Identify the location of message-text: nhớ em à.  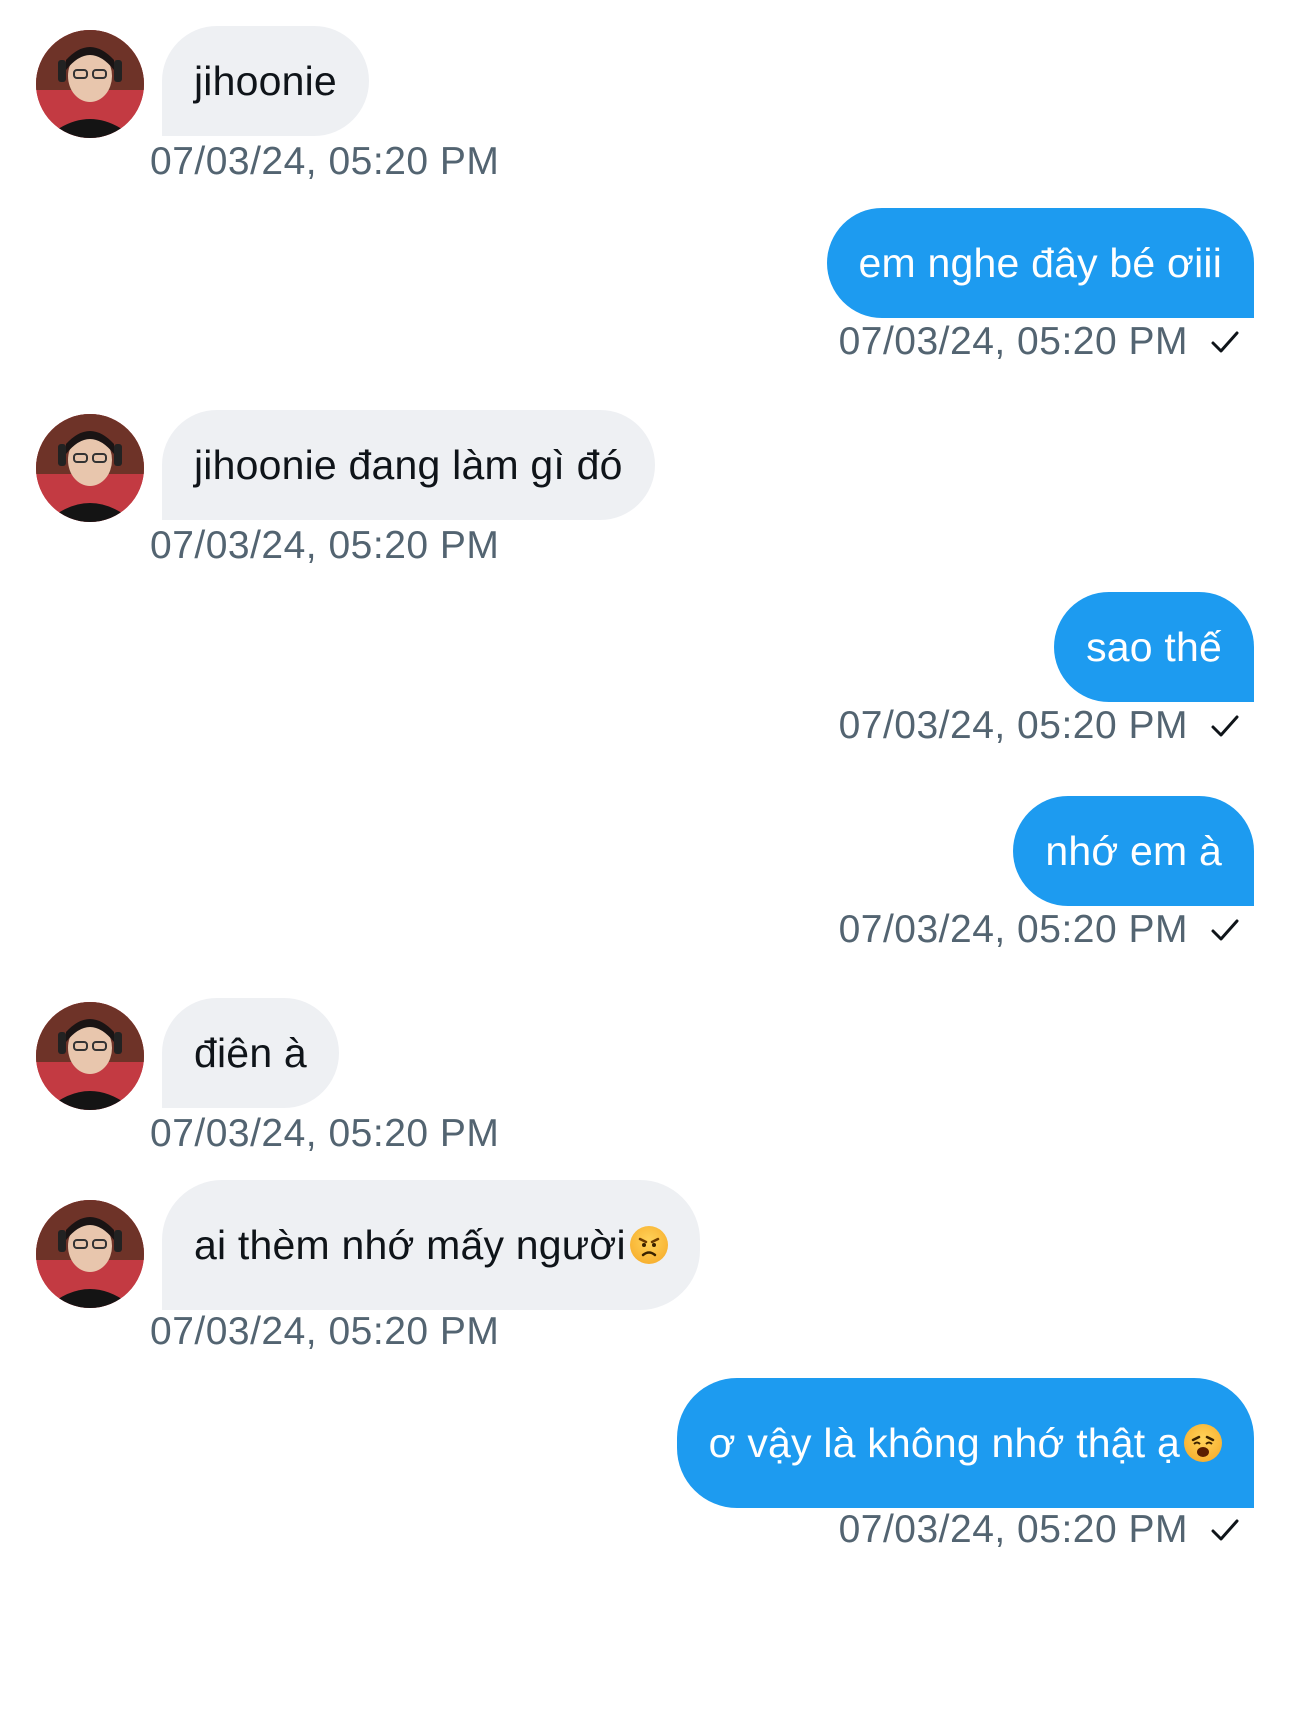
(1133, 850).